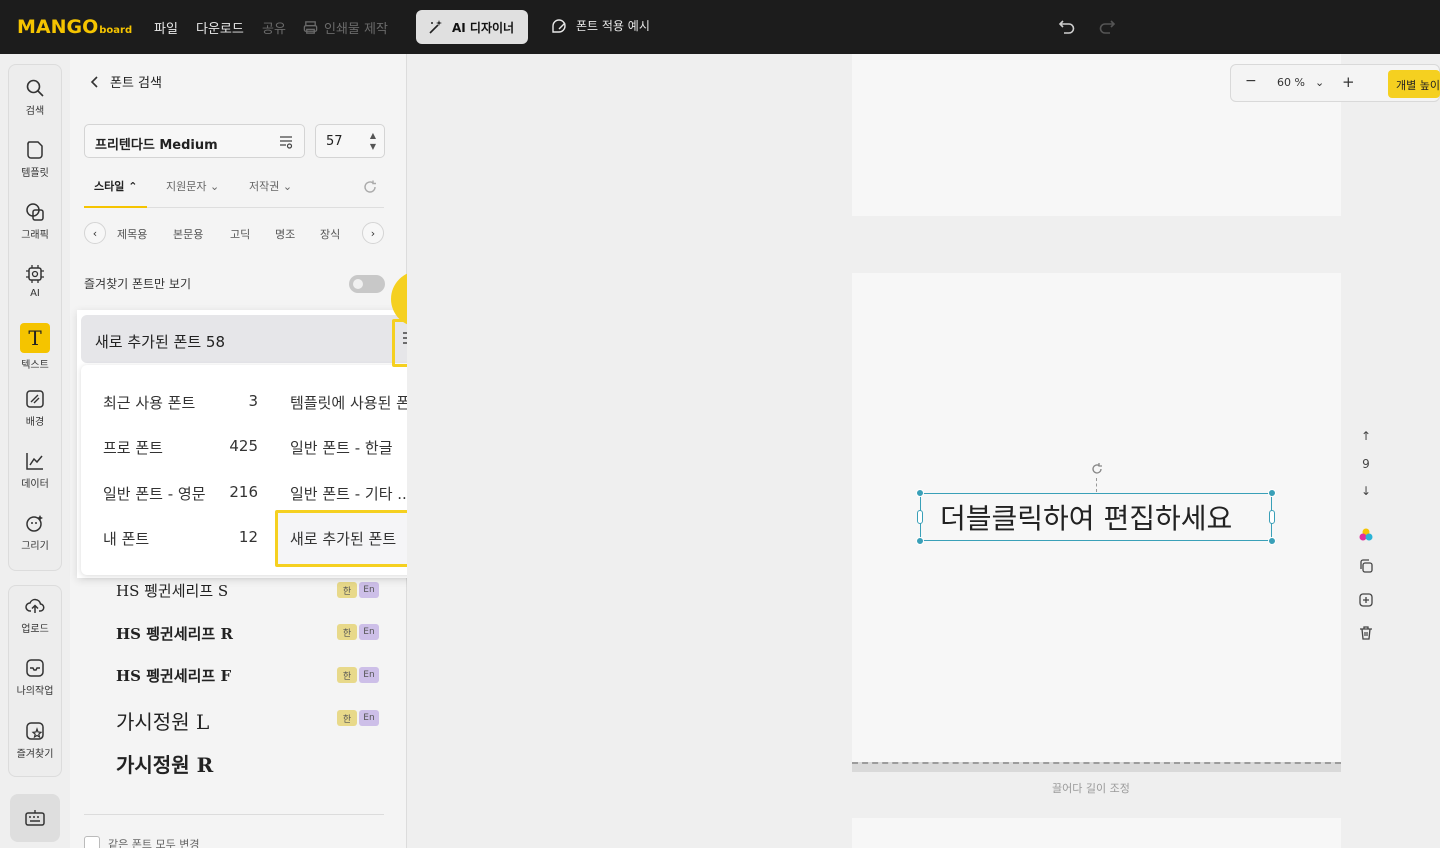 The image size is (1440, 848). Describe the element at coordinates (1366, 633) in the screenshot. I see `trash-icon` at that location.